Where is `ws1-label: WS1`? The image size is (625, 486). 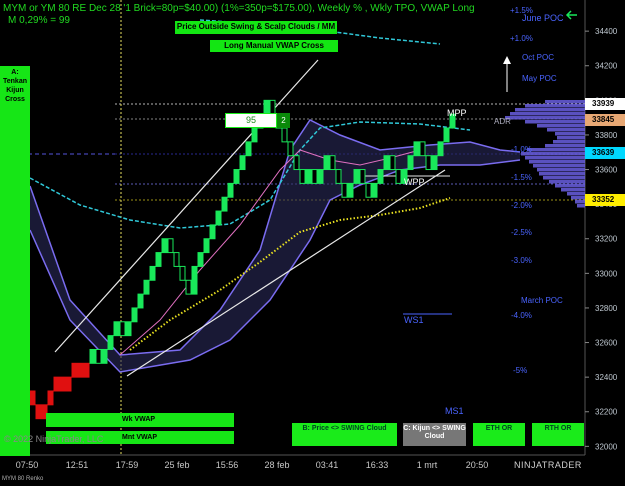 ws1-label: WS1 is located at coordinates (414, 320).